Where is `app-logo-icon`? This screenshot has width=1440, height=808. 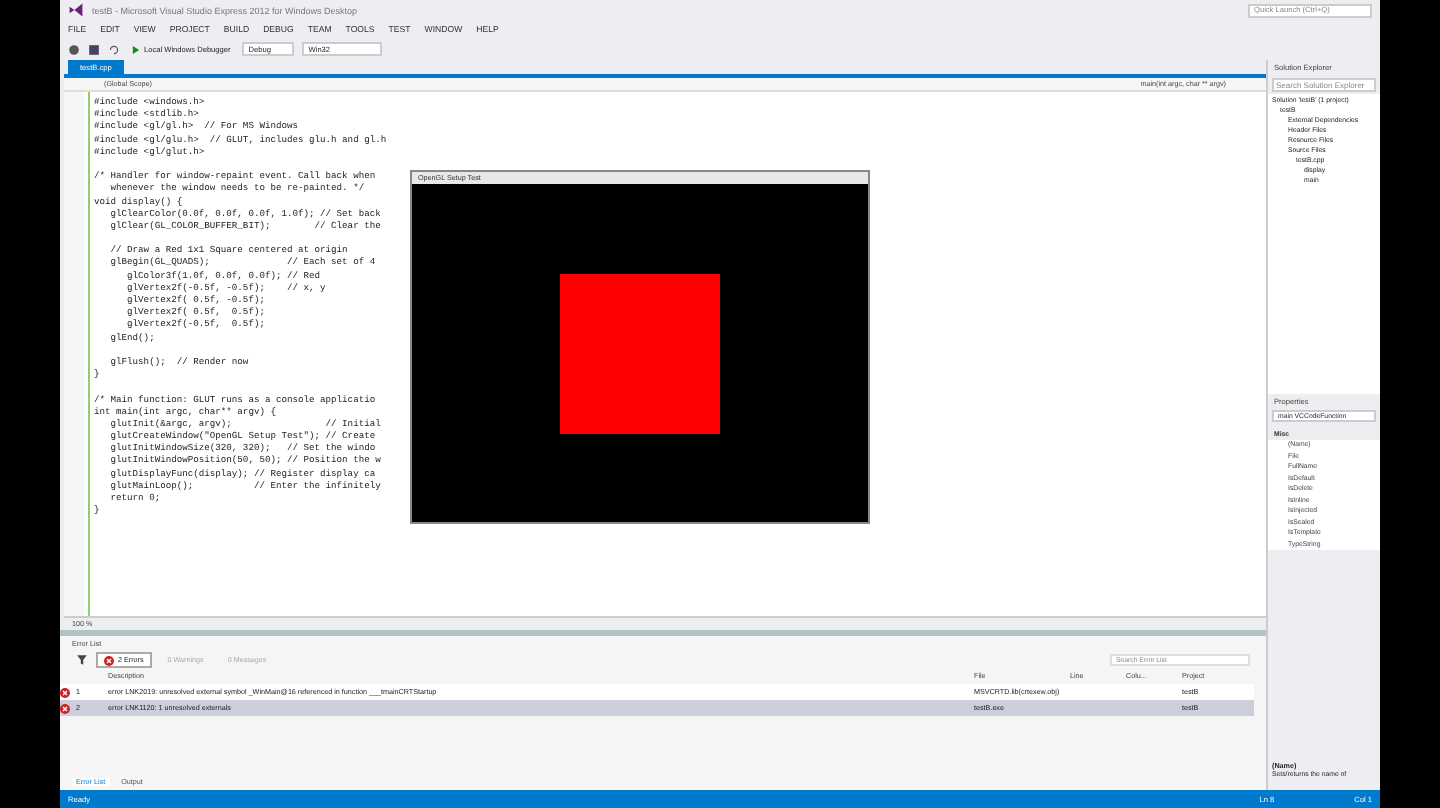 app-logo-icon is located at coordinates (76, 10).